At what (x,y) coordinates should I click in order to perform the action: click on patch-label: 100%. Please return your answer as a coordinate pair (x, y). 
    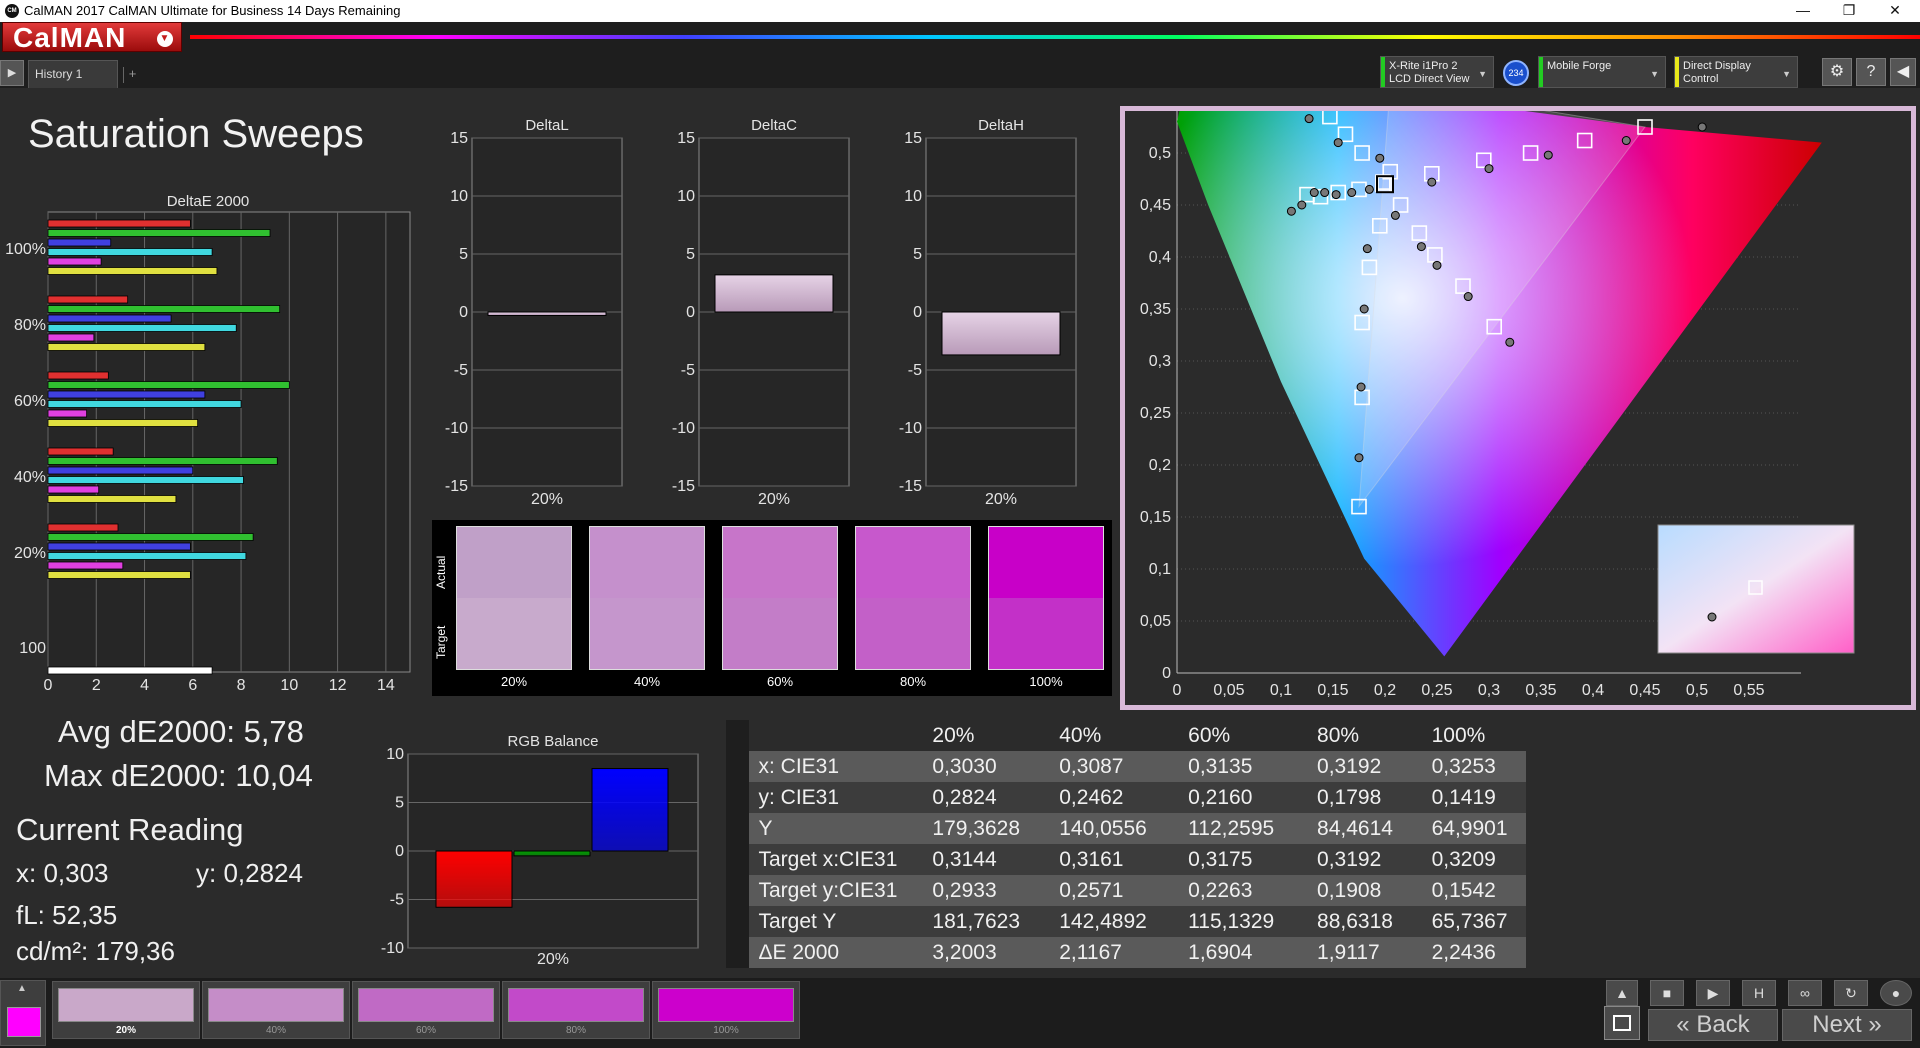
    Looking at the image, I should click on (726, 1030).